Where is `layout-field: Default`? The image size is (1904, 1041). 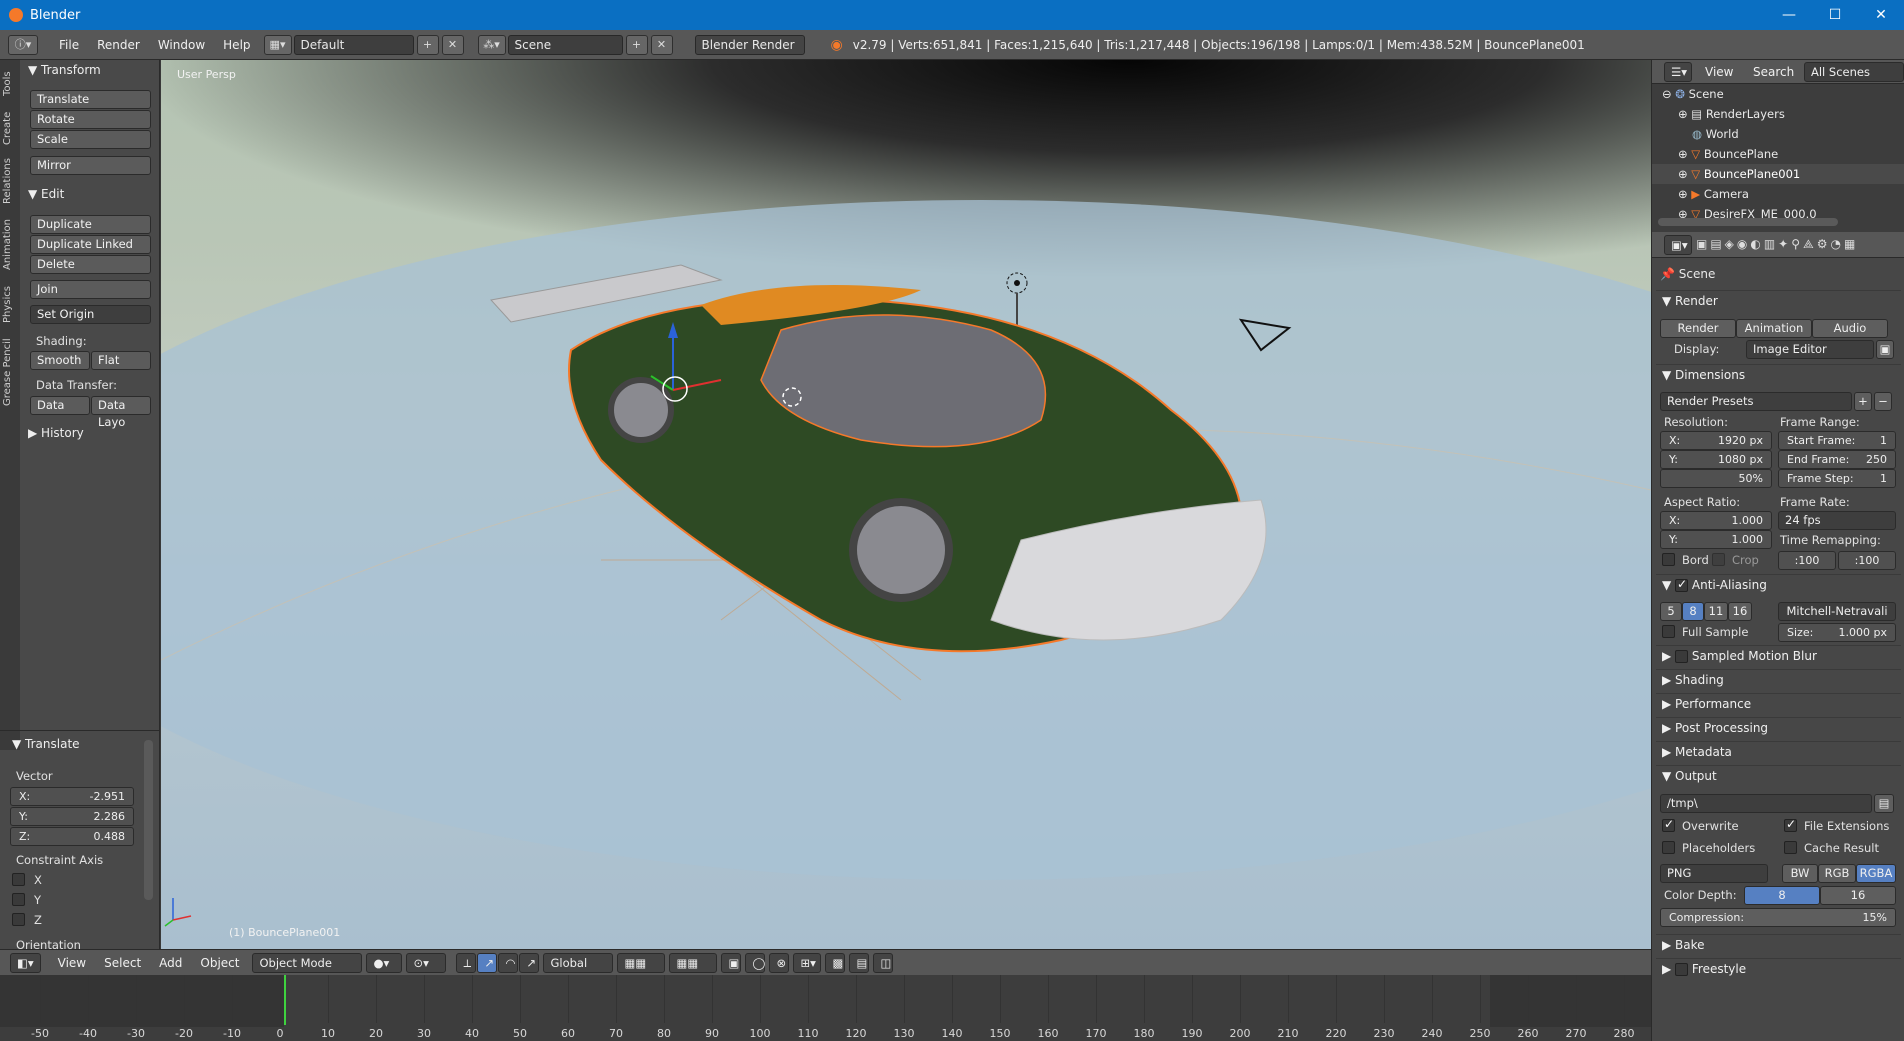 layout-field: Default is located at coordinates (353, 44).